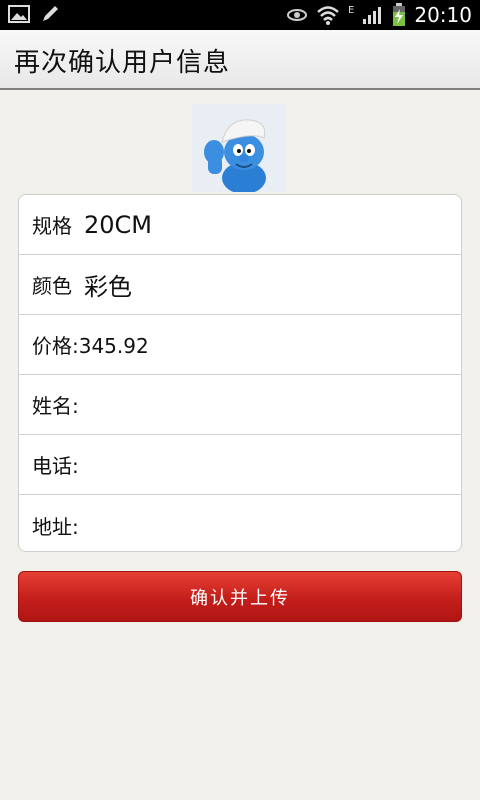 The height and width of the screenshot is (800, 480). What do you see at coordinates (52, 226) in the screenshot?
I see `spec-label: 规格` at bounding box center [52, 226].